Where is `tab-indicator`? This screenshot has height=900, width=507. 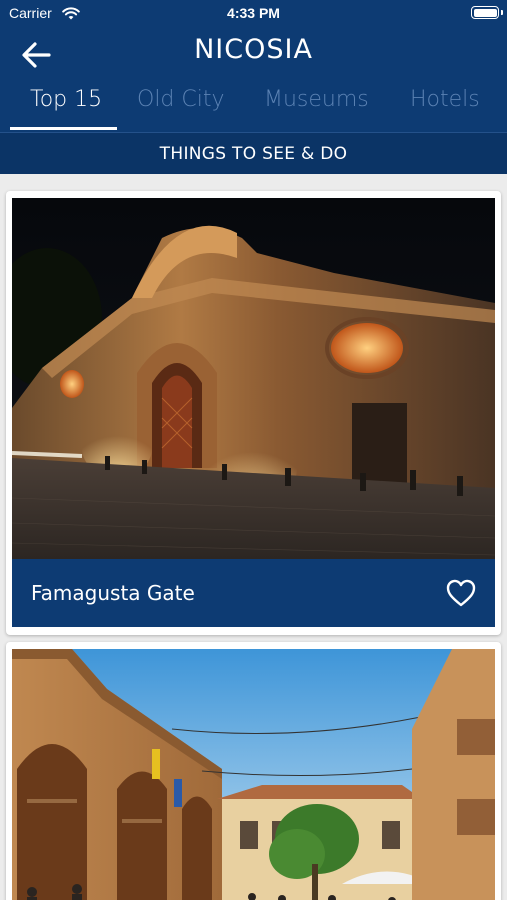
tab-indicator is located at coordinates (63, 128).